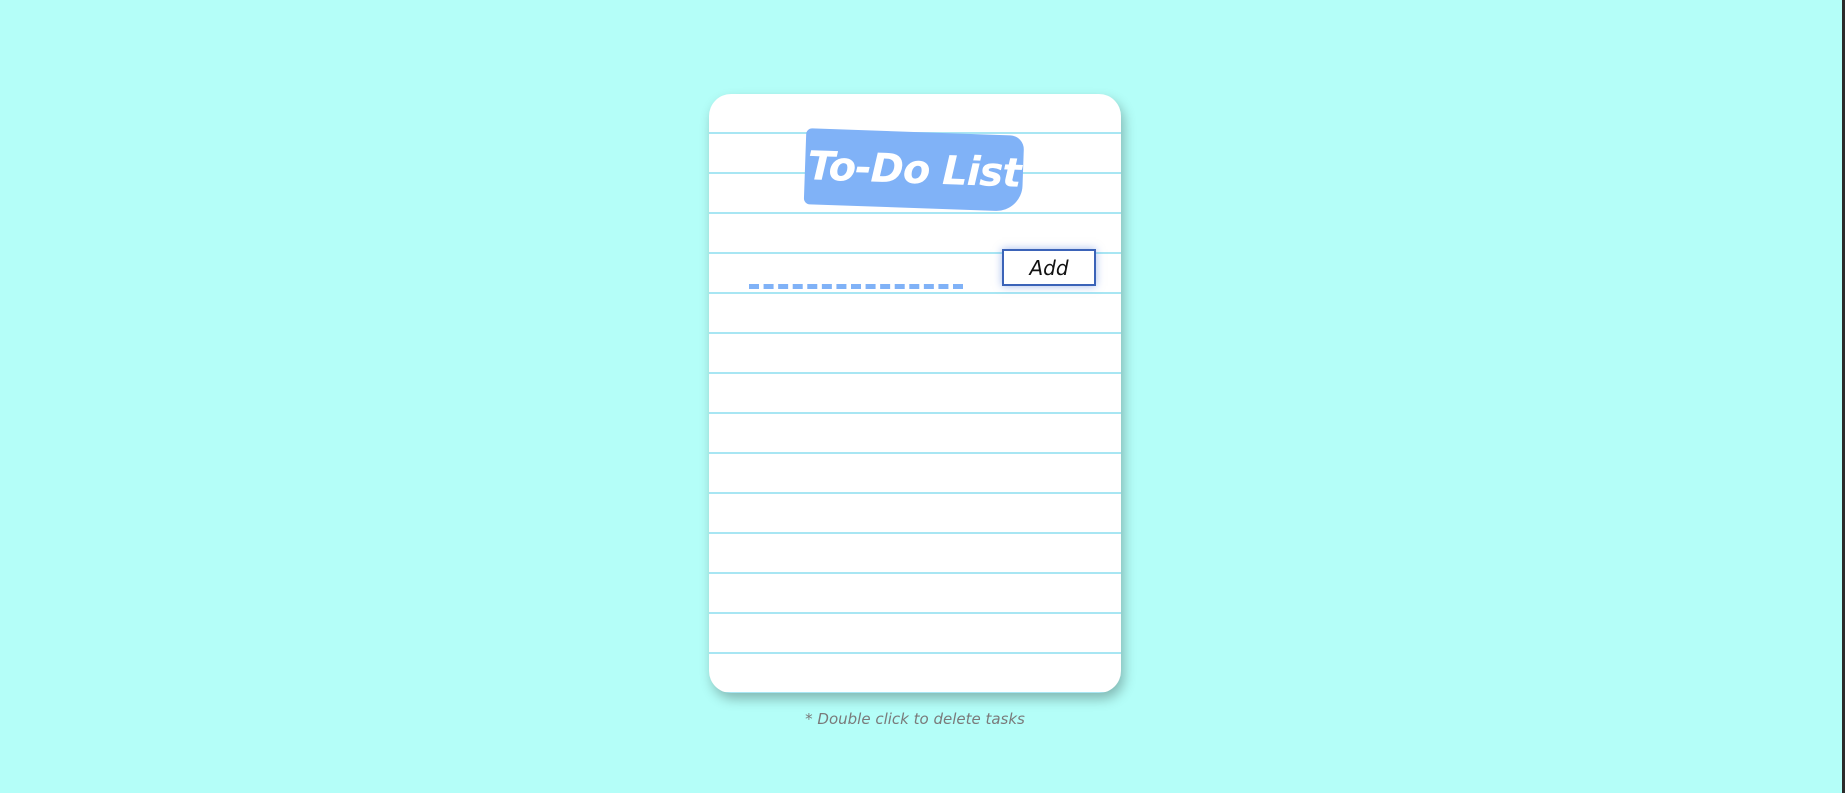 Image resolution: width=1845 pixels, height=793 pixels. What do you see at coordinates (856, 269) in the screenshot?
I see `task-input` at bounding box center [856, 269].